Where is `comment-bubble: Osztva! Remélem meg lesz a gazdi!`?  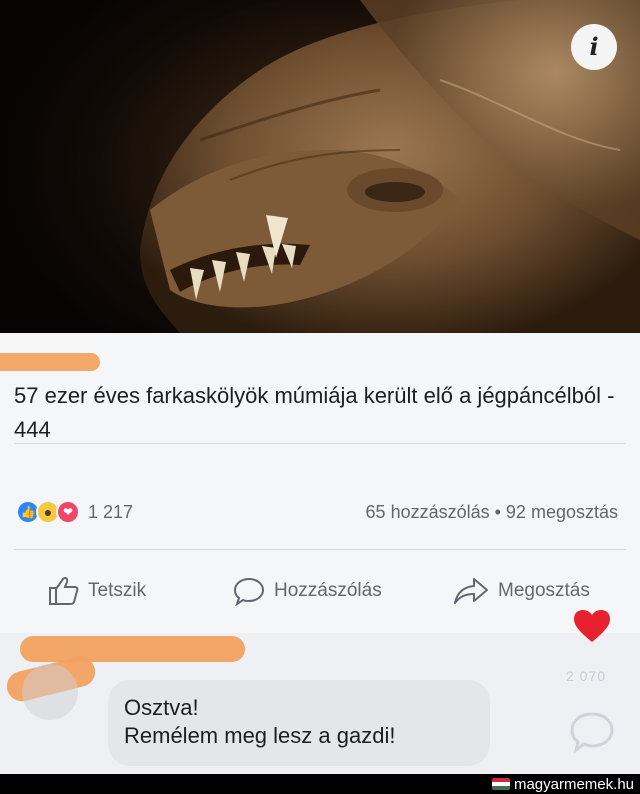 comment-bubble: Osztva! Remélem meg lesz a gazdi! is located at coordinates (299, 723).